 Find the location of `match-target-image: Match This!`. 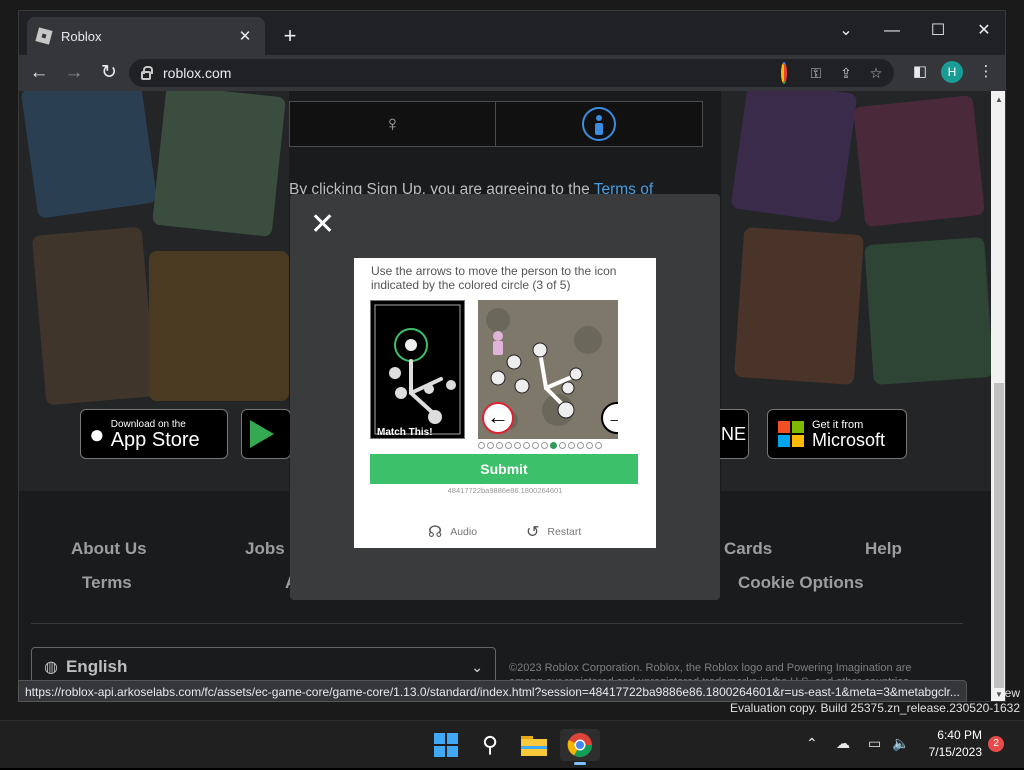

match-target-image: Match This! is located at coordinates (417, 369).